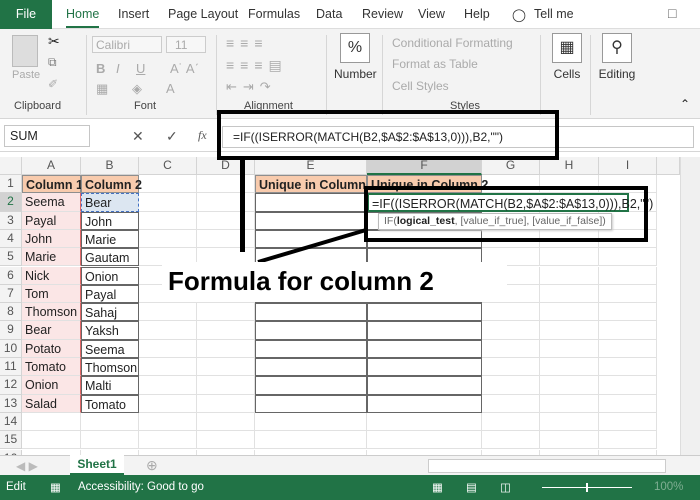 This screenshot has height=500, width=700. What do you see at coordinates (334, 282) in the screenshot?
I see `annotation-label: Formula for column 2` at bounding box center [334, 282].